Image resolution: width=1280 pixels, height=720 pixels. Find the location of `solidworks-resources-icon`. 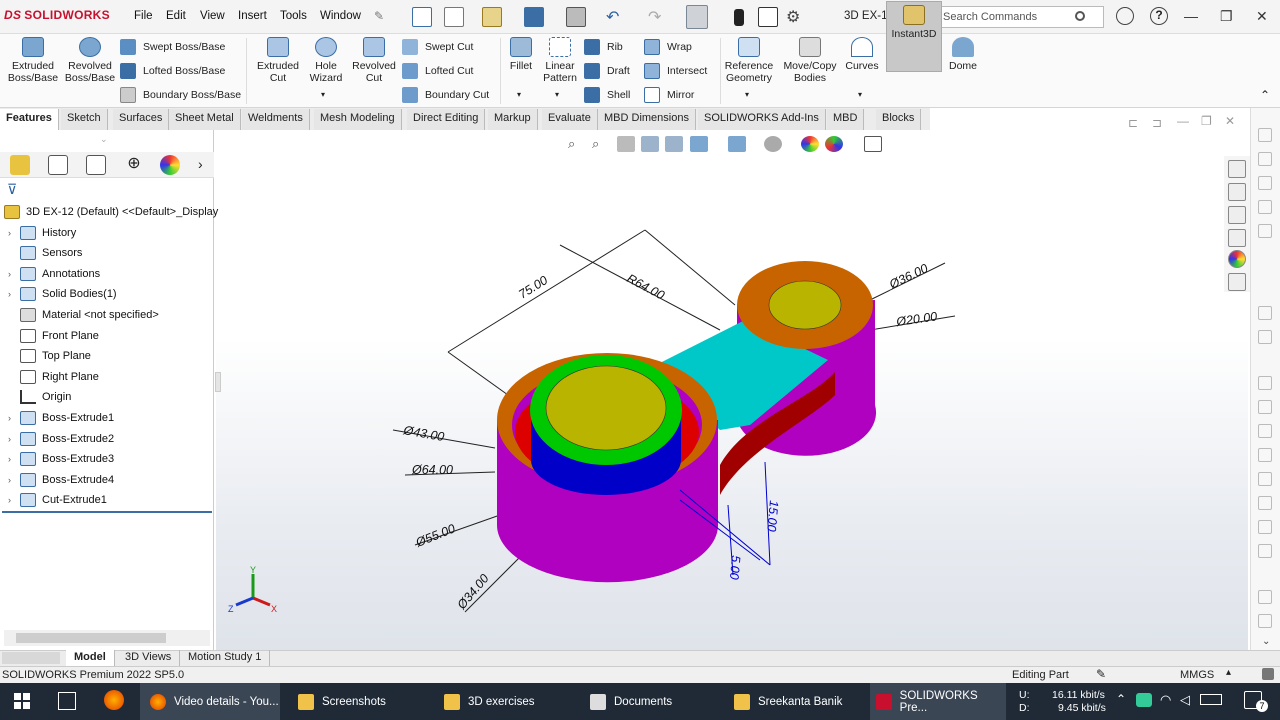

solidworks-resources-icon is located at coordinates (1237, 169).